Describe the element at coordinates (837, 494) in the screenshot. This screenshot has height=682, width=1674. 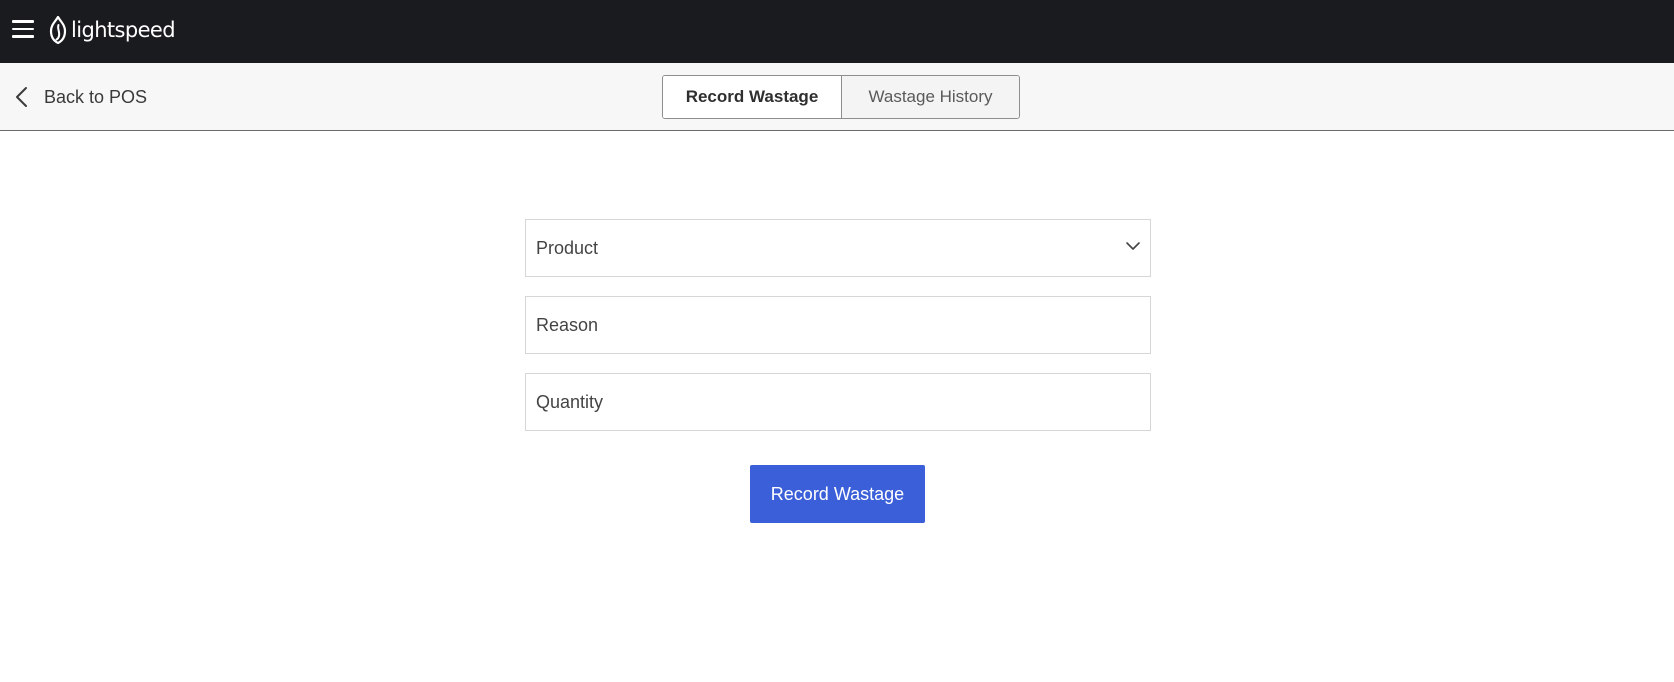
I see `record-wastage-button: Record Wastage` at that location.